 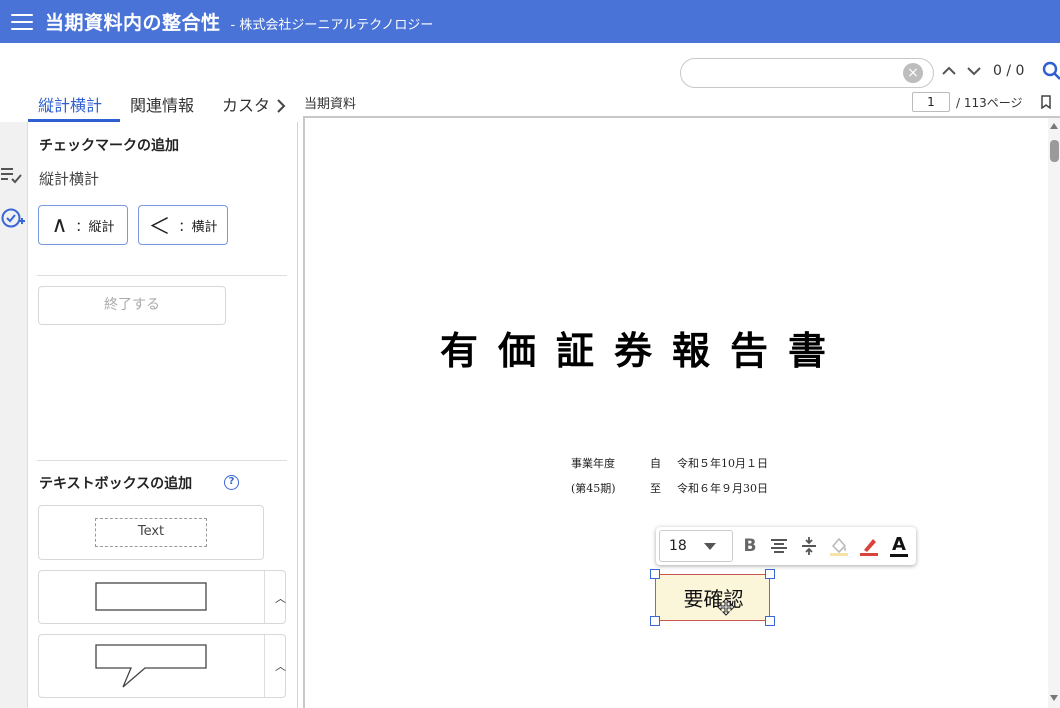 I want to click on checkmark-sub-label: 縦計横計, so click(x=69, y=179).